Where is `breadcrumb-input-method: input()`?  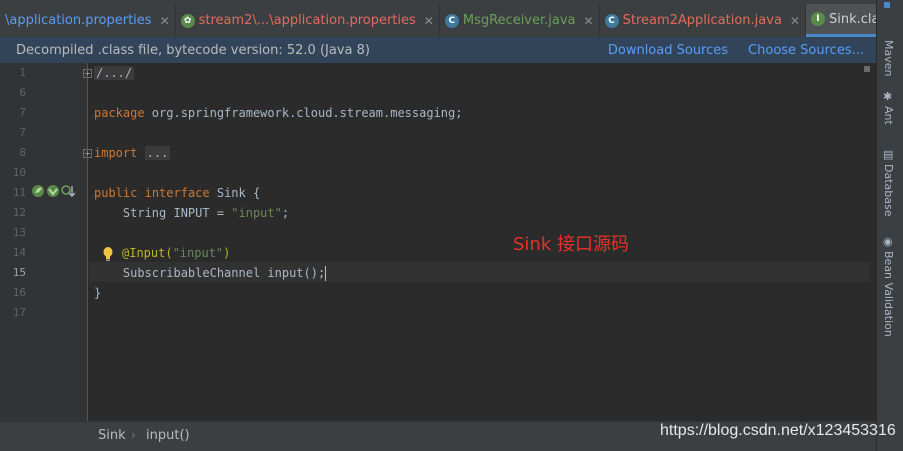
breadcrumb-input-method: input() is located at coordinates (168, 435).